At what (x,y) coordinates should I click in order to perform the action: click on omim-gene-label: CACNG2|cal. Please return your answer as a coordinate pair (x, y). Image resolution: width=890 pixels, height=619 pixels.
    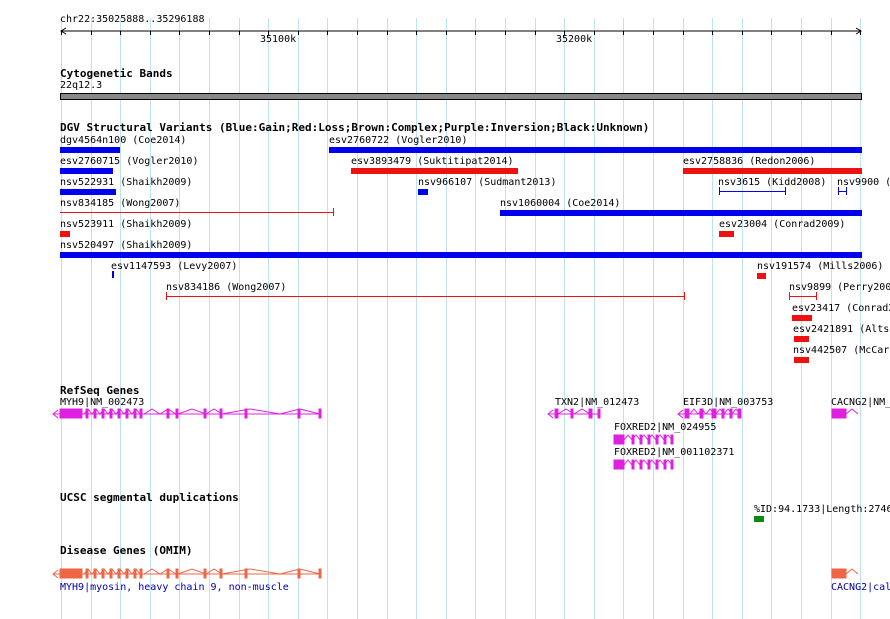
    Looking at the image, I should click on (860, 587).